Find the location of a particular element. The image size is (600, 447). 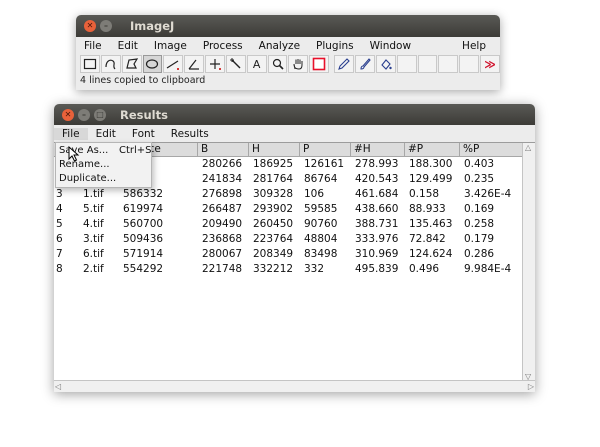

mouse-pointer-icon is located at coordinates (74, 154).